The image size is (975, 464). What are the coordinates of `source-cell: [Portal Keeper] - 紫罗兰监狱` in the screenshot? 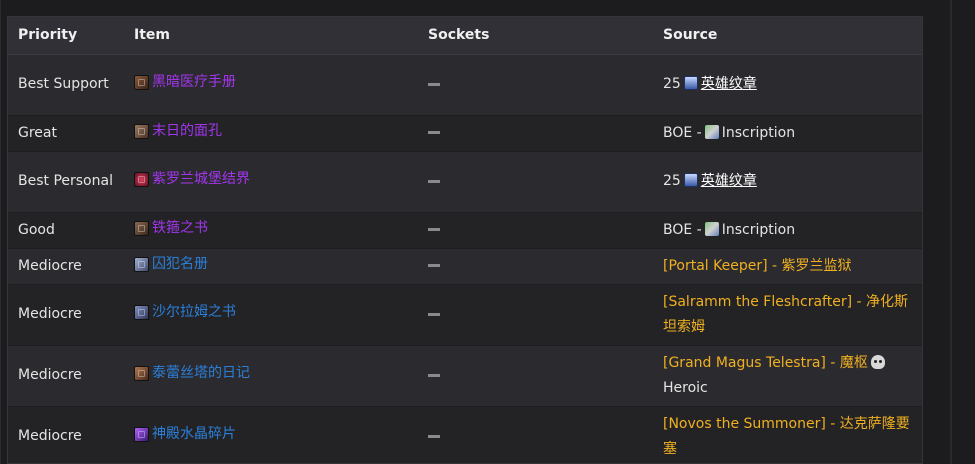 It's located at (787, 266).